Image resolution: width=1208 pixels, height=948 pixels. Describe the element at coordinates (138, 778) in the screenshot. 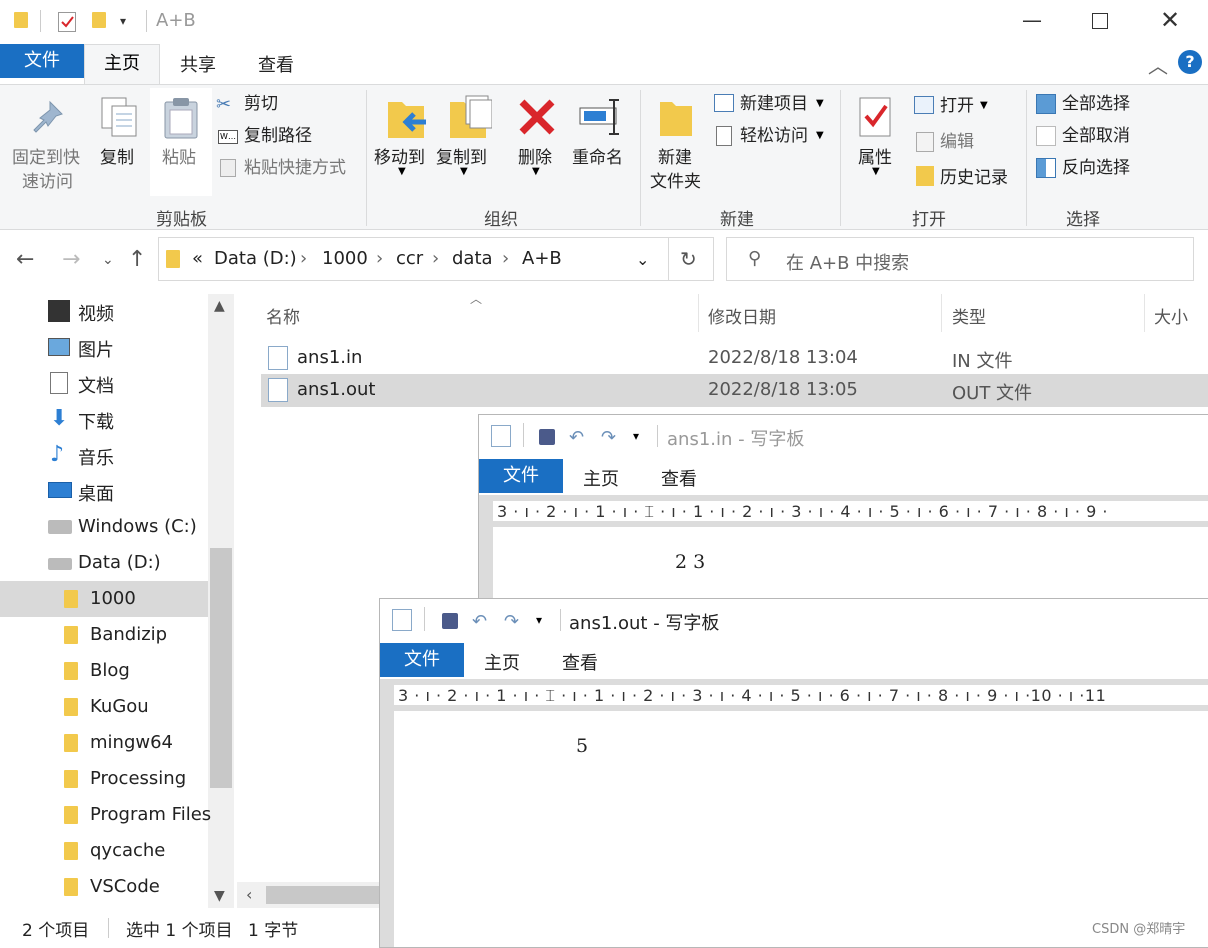

I see `sidebar-item-processing: Processing` at that location.